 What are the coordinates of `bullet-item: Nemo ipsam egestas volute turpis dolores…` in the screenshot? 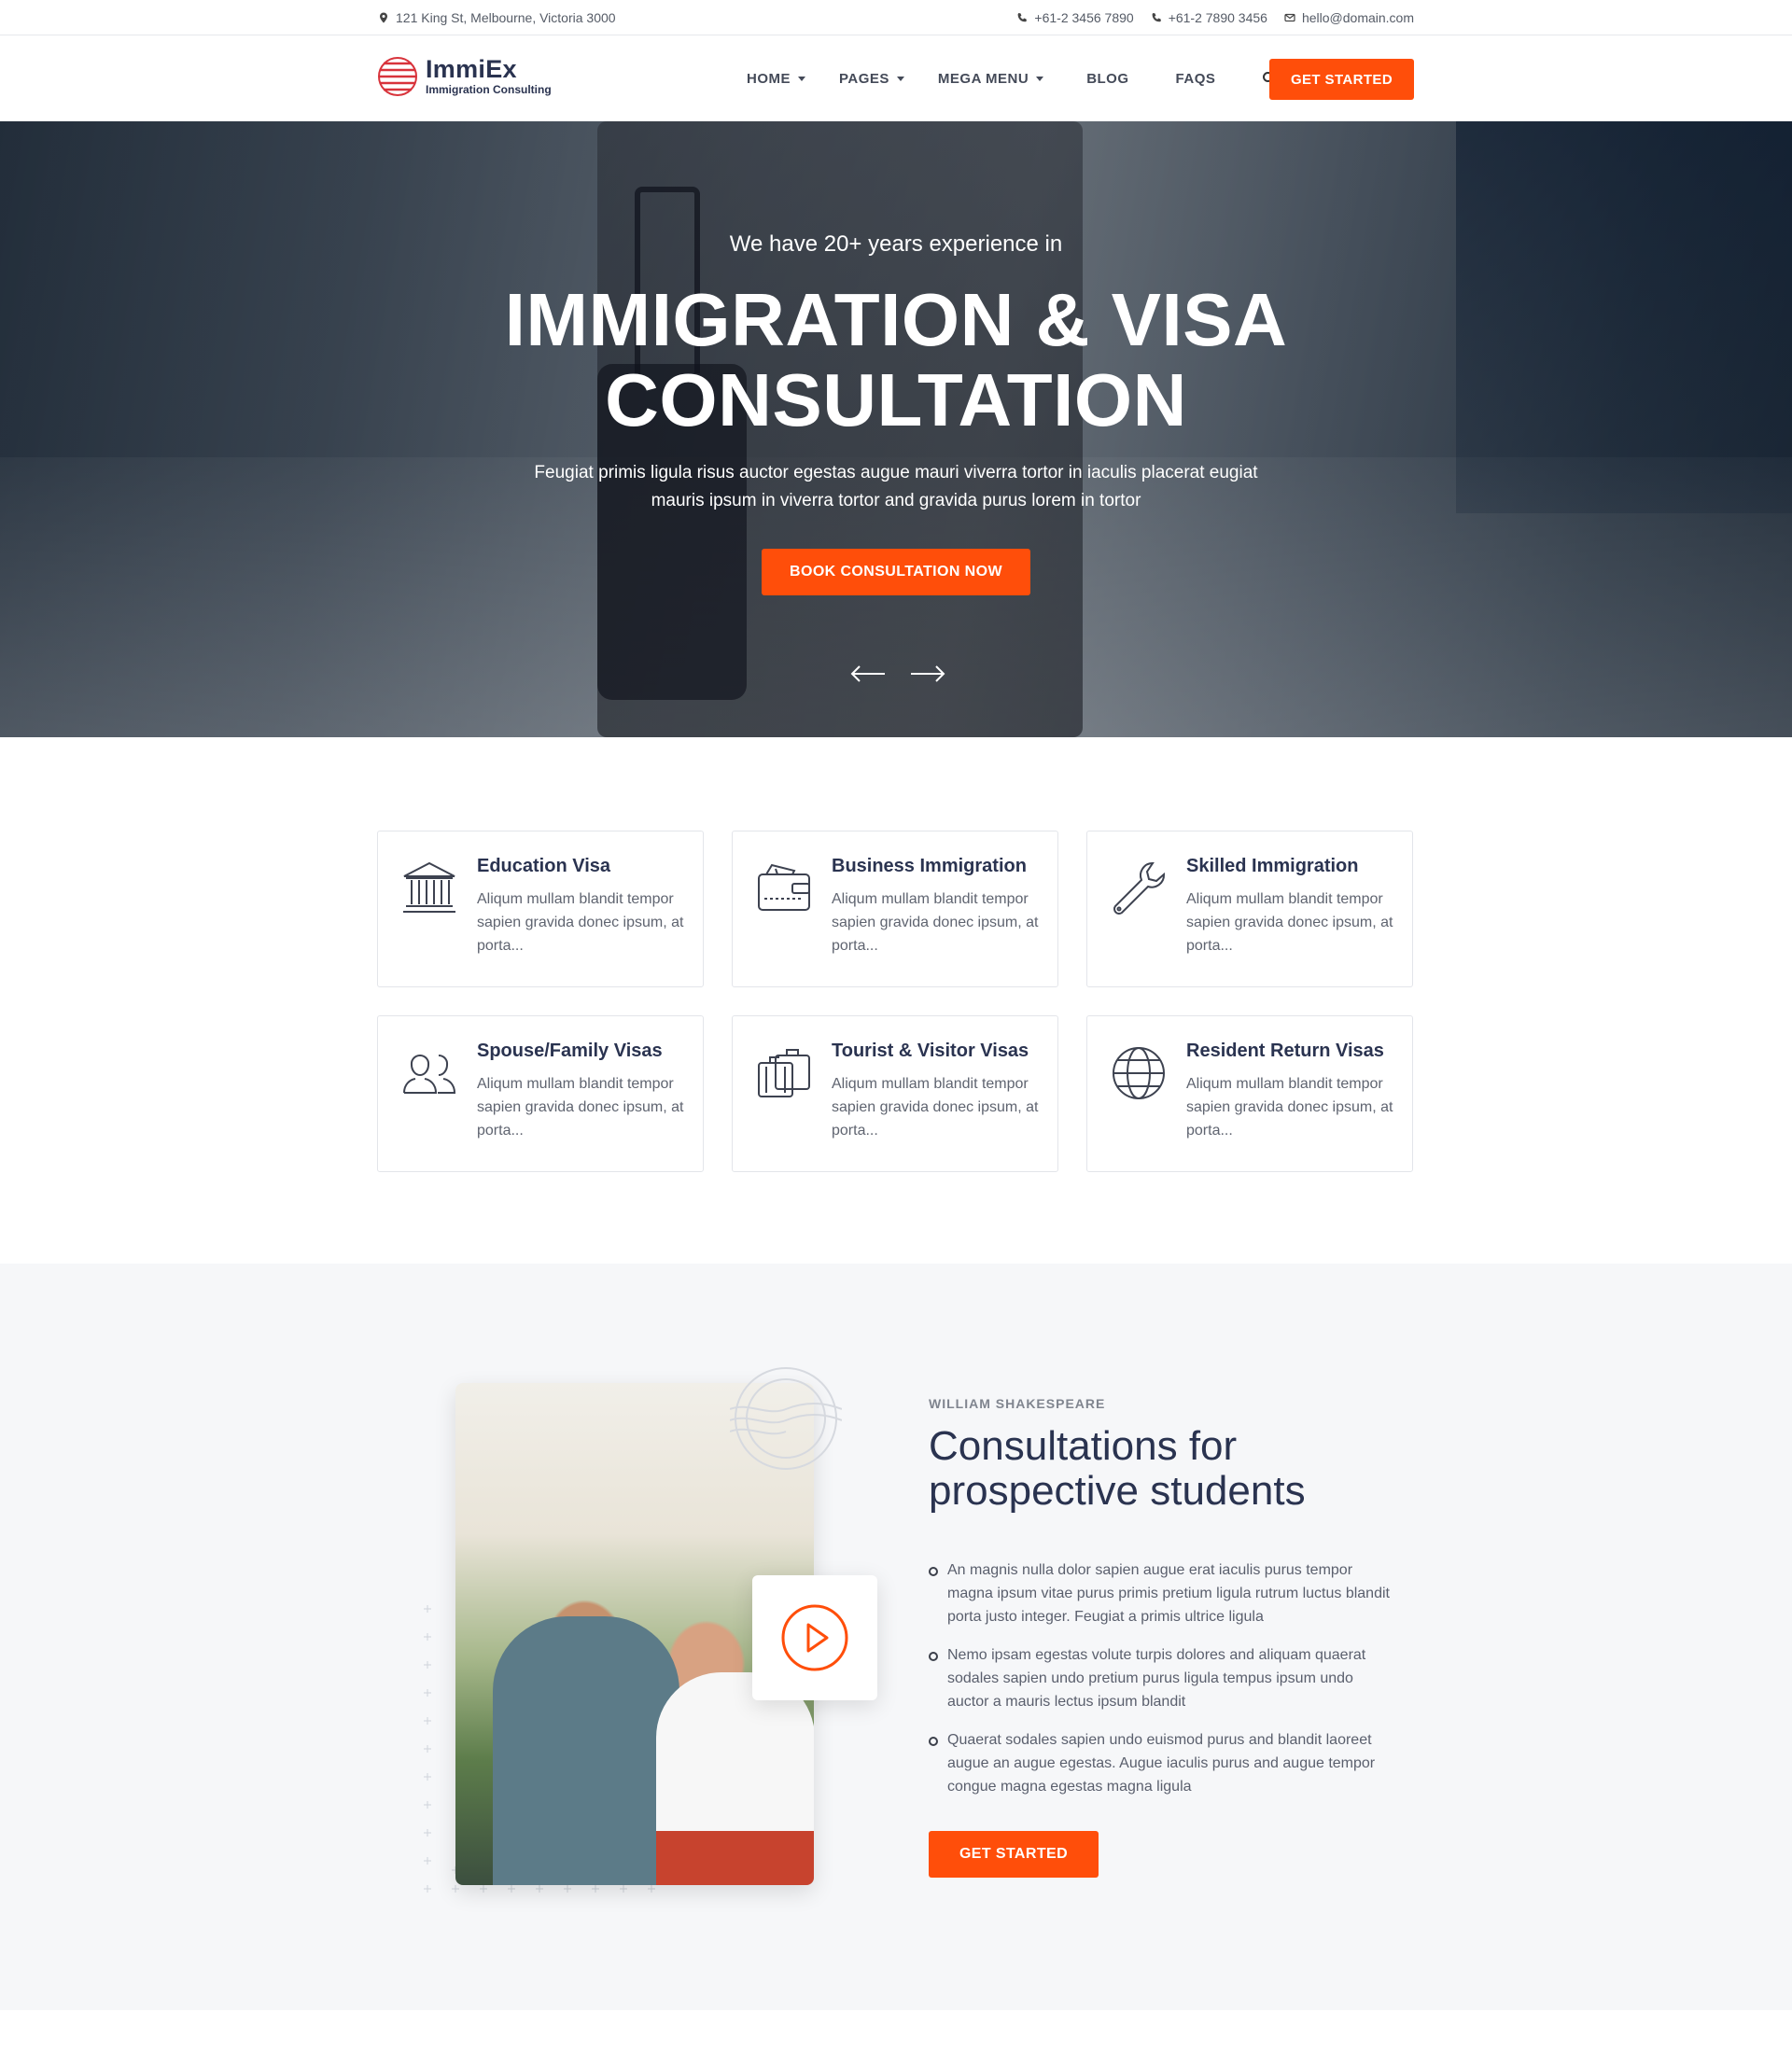 It's located at (1162, 1678).